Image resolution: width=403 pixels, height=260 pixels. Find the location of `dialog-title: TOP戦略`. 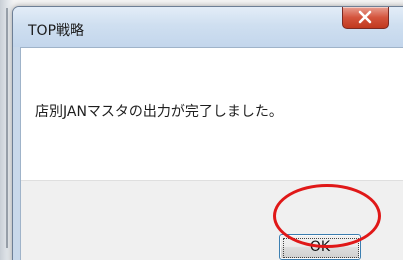

dialog-title: TOP戦略 is located at coordinates (56, 31).